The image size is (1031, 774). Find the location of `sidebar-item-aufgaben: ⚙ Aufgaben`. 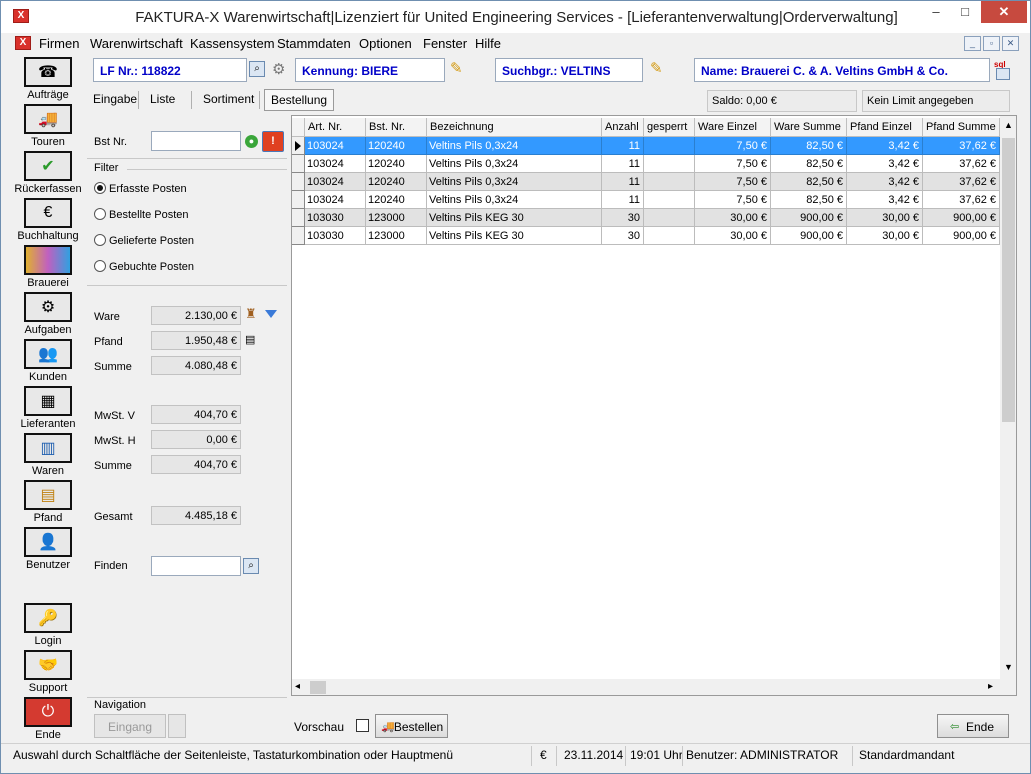

sidebar-item-aufgaben: ⚙ Aufgaben is located at coordinates (48, 314).